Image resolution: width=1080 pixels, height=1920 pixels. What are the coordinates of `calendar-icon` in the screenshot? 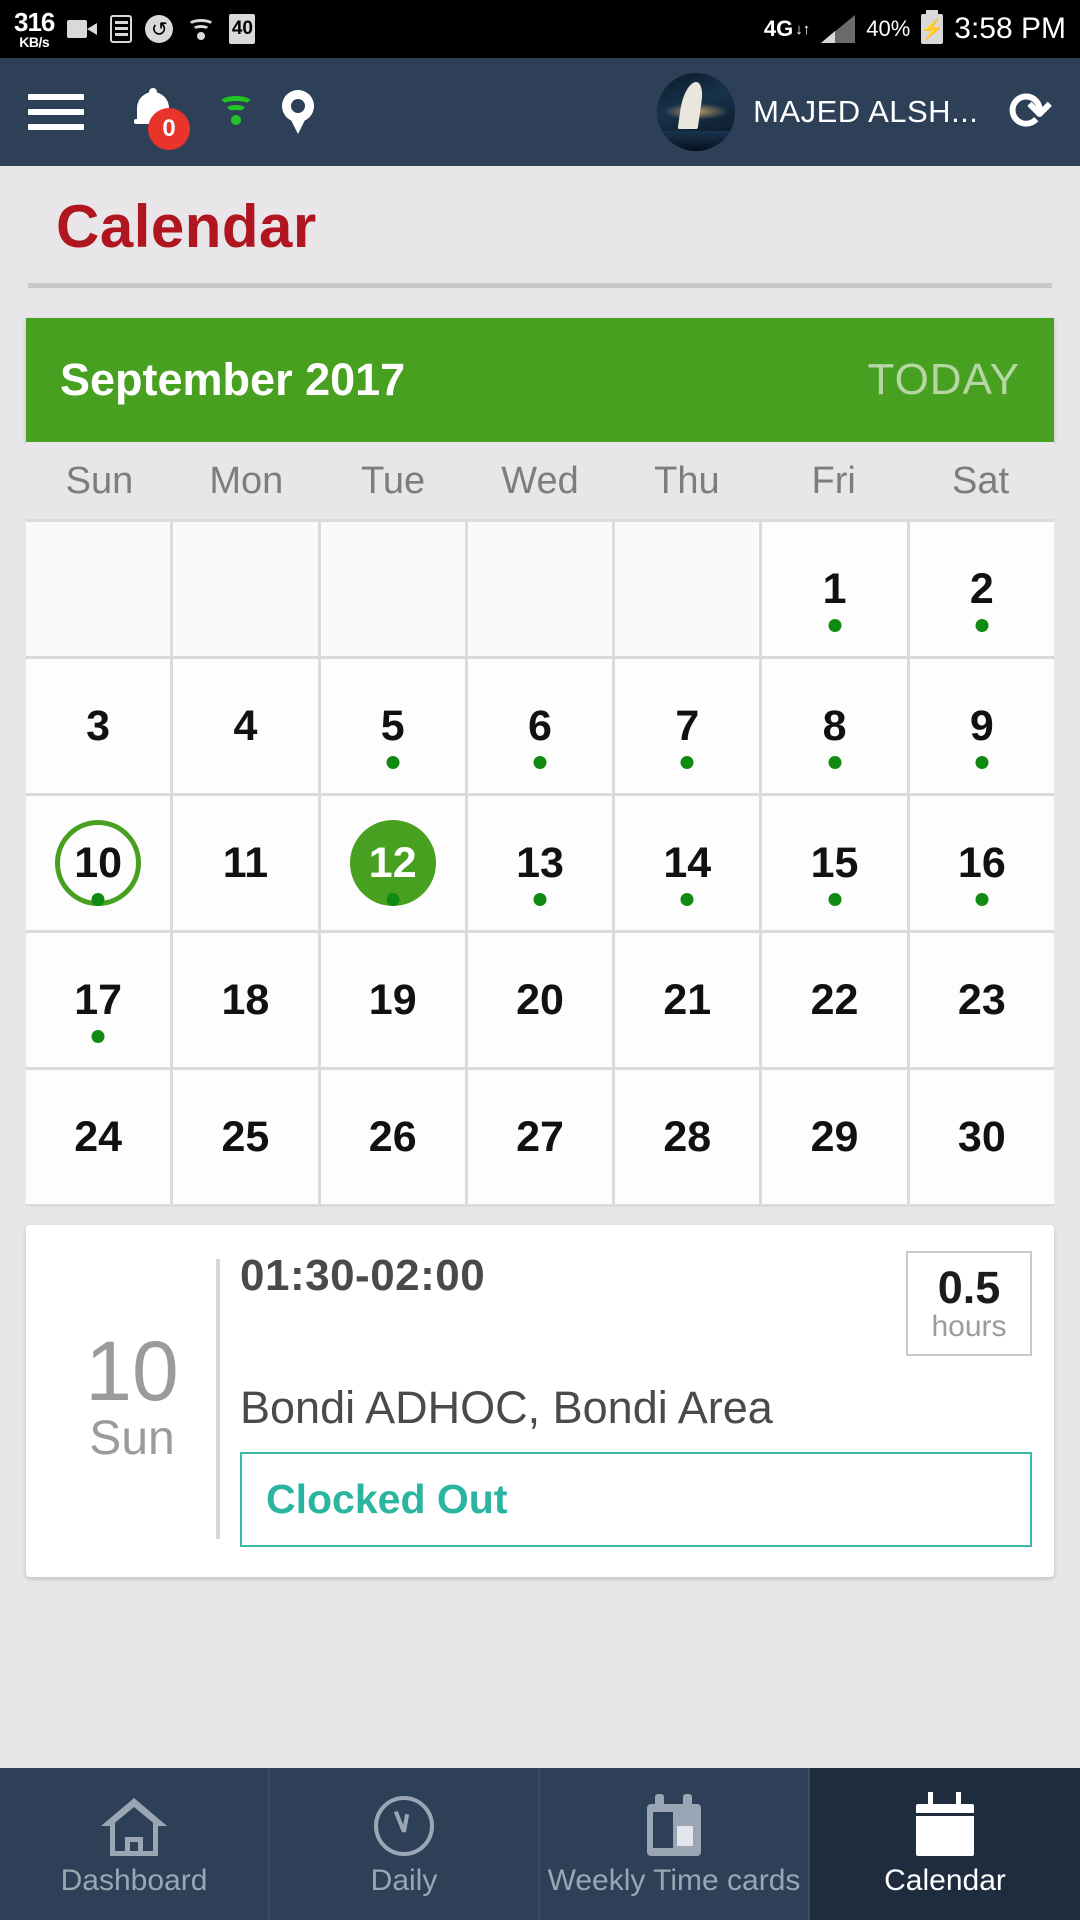 It's located at (945, 1823).